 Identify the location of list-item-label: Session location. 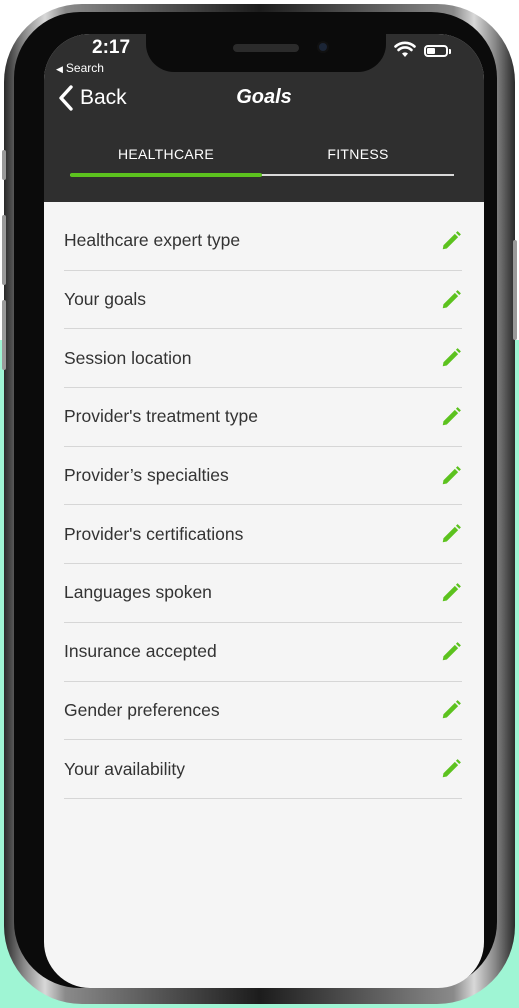
(128, 357).